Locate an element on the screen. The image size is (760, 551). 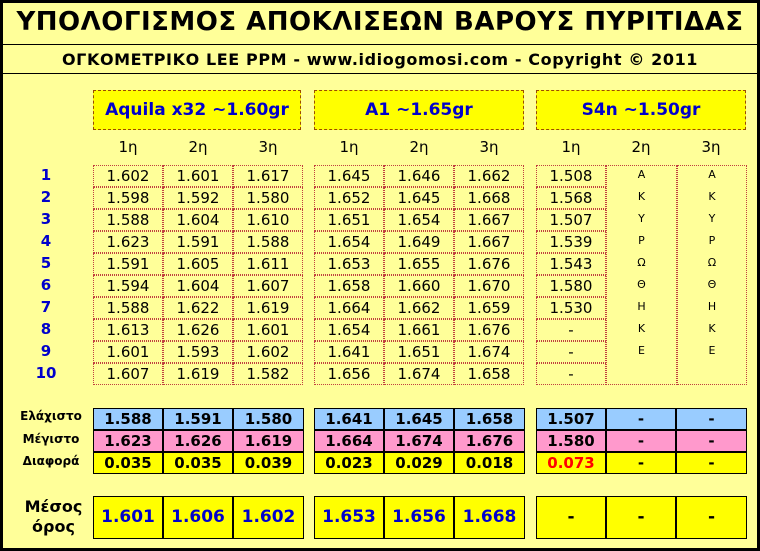
stat-max-cell: 1.676 is located at coordinates (489, 441).